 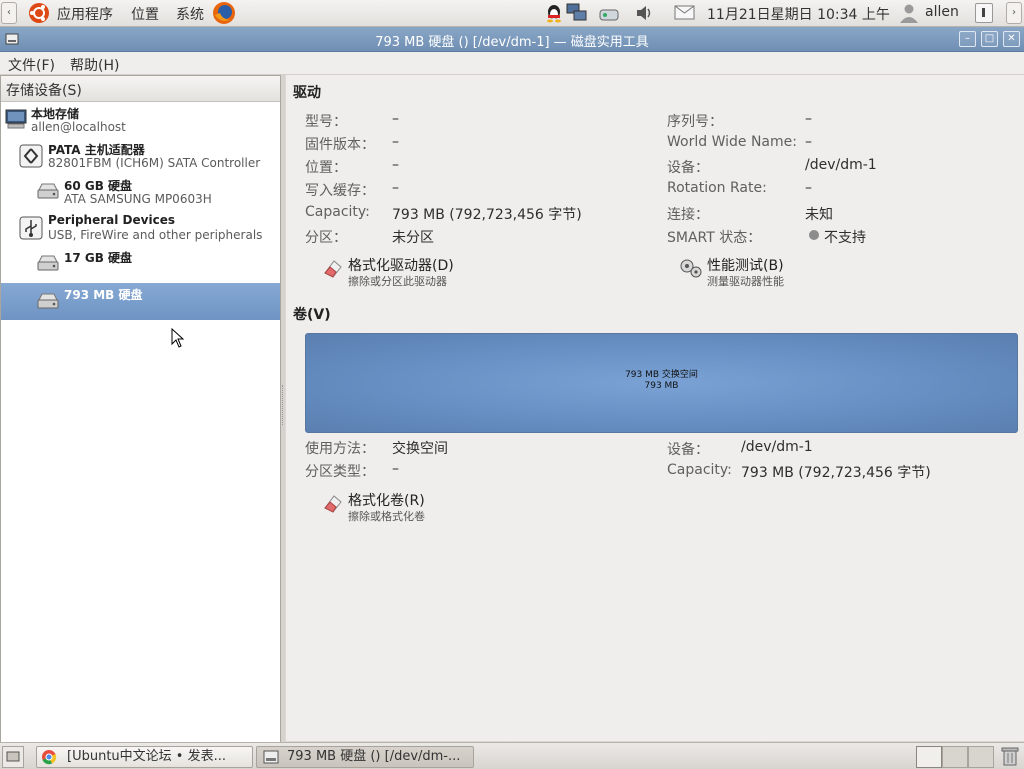 I want to click on wwn-label: World Wide Name:, so click(x=732, y=142).